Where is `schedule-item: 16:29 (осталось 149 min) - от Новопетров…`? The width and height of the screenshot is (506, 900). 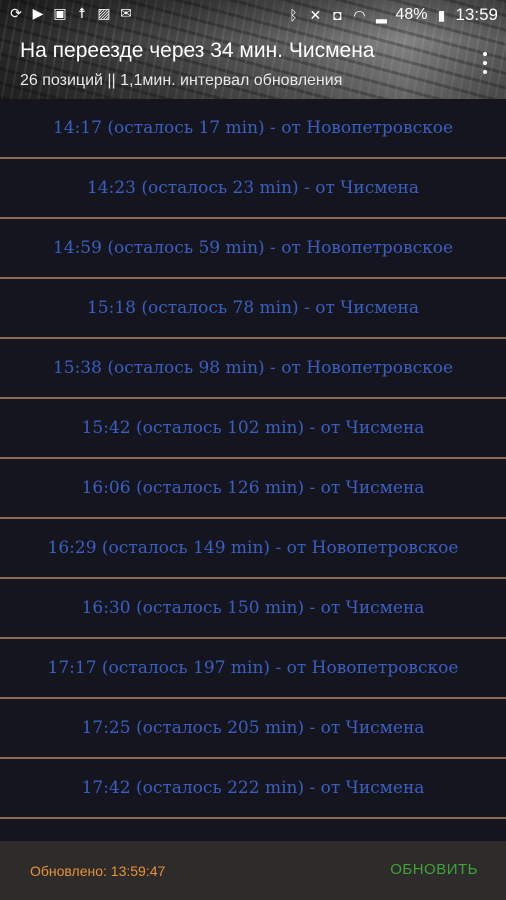
schedule-item: 16:29 (осталось 149 min) - от Новопетров… is located at coordinates (253, 549).